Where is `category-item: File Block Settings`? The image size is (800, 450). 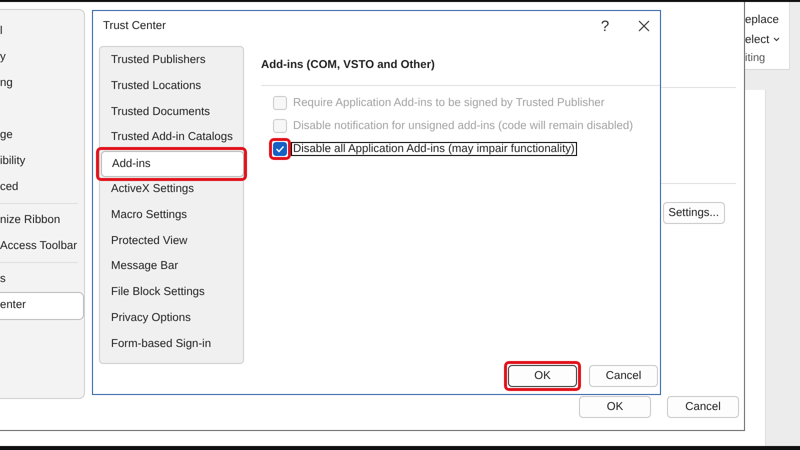 category-item: File Block Settings is located at coordinates (171, 293).